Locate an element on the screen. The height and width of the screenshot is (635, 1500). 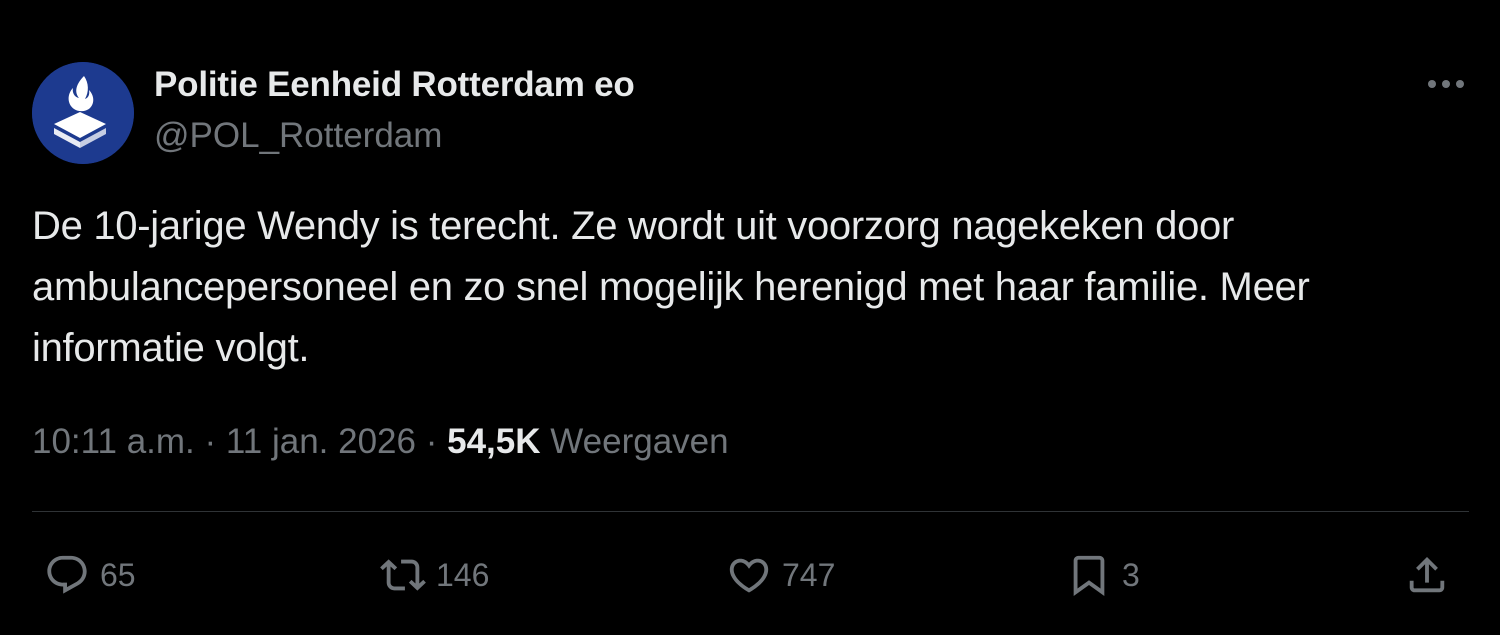
share-button is located at coordinates (1427, 575).